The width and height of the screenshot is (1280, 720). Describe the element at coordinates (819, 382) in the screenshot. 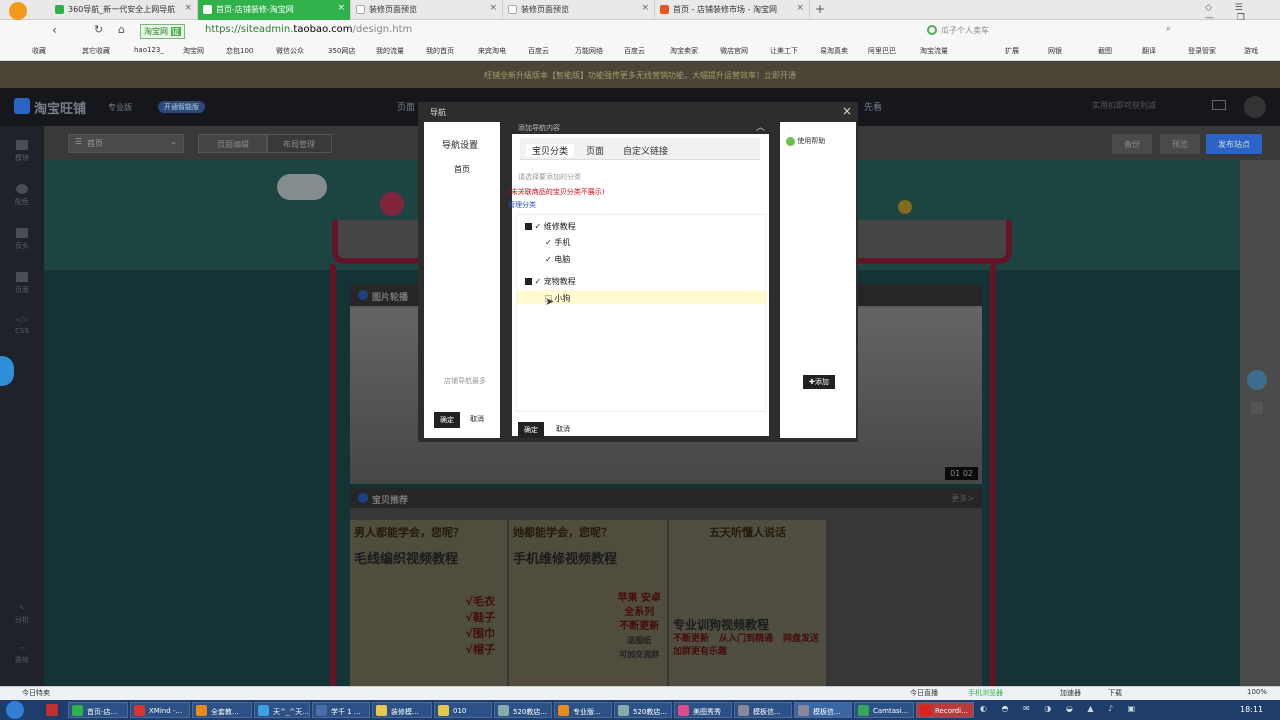

I see `add-button: ✚添加` at that location.